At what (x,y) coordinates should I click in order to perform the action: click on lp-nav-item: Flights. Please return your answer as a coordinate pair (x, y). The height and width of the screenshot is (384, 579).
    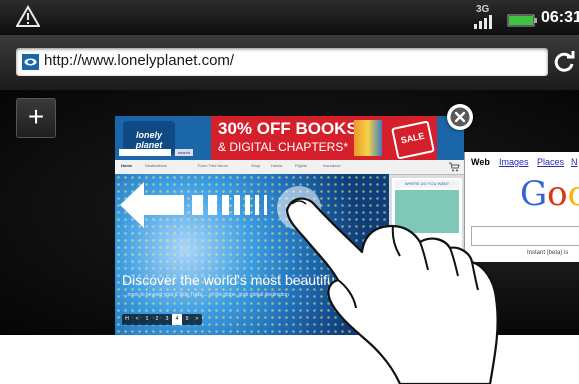
    Looking at the image, I should click on (301, 165).